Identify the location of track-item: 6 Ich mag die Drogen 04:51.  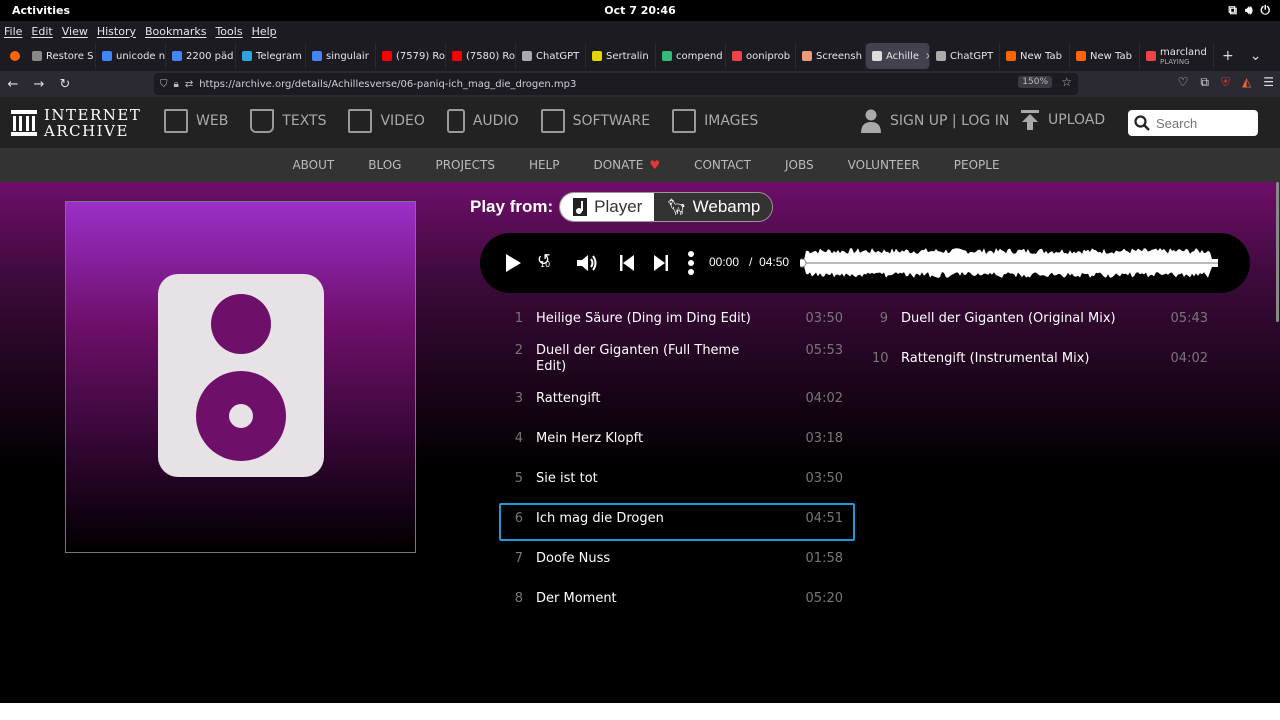
(677, 522).